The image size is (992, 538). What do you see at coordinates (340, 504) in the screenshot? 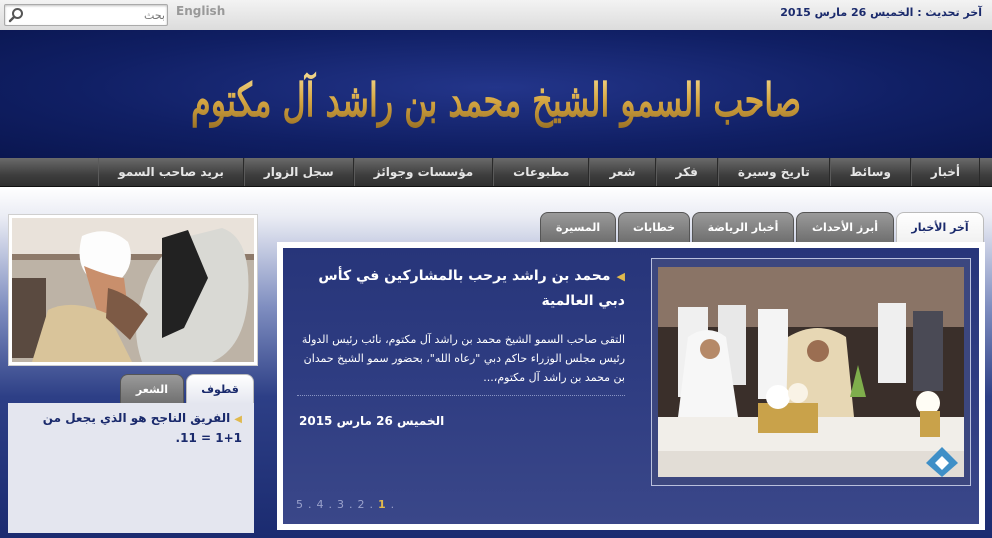
I see `pager-page-3: 3` at bounding box center [340, 504].